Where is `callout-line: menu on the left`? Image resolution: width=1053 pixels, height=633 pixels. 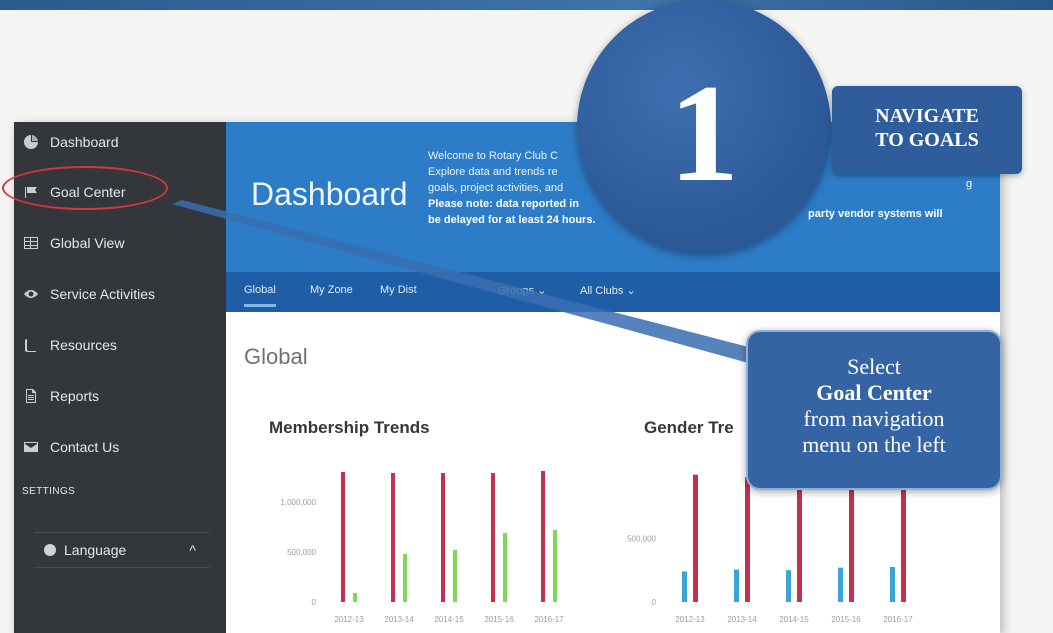 callout-line: menu on the left is located at coordinates (874, 444).